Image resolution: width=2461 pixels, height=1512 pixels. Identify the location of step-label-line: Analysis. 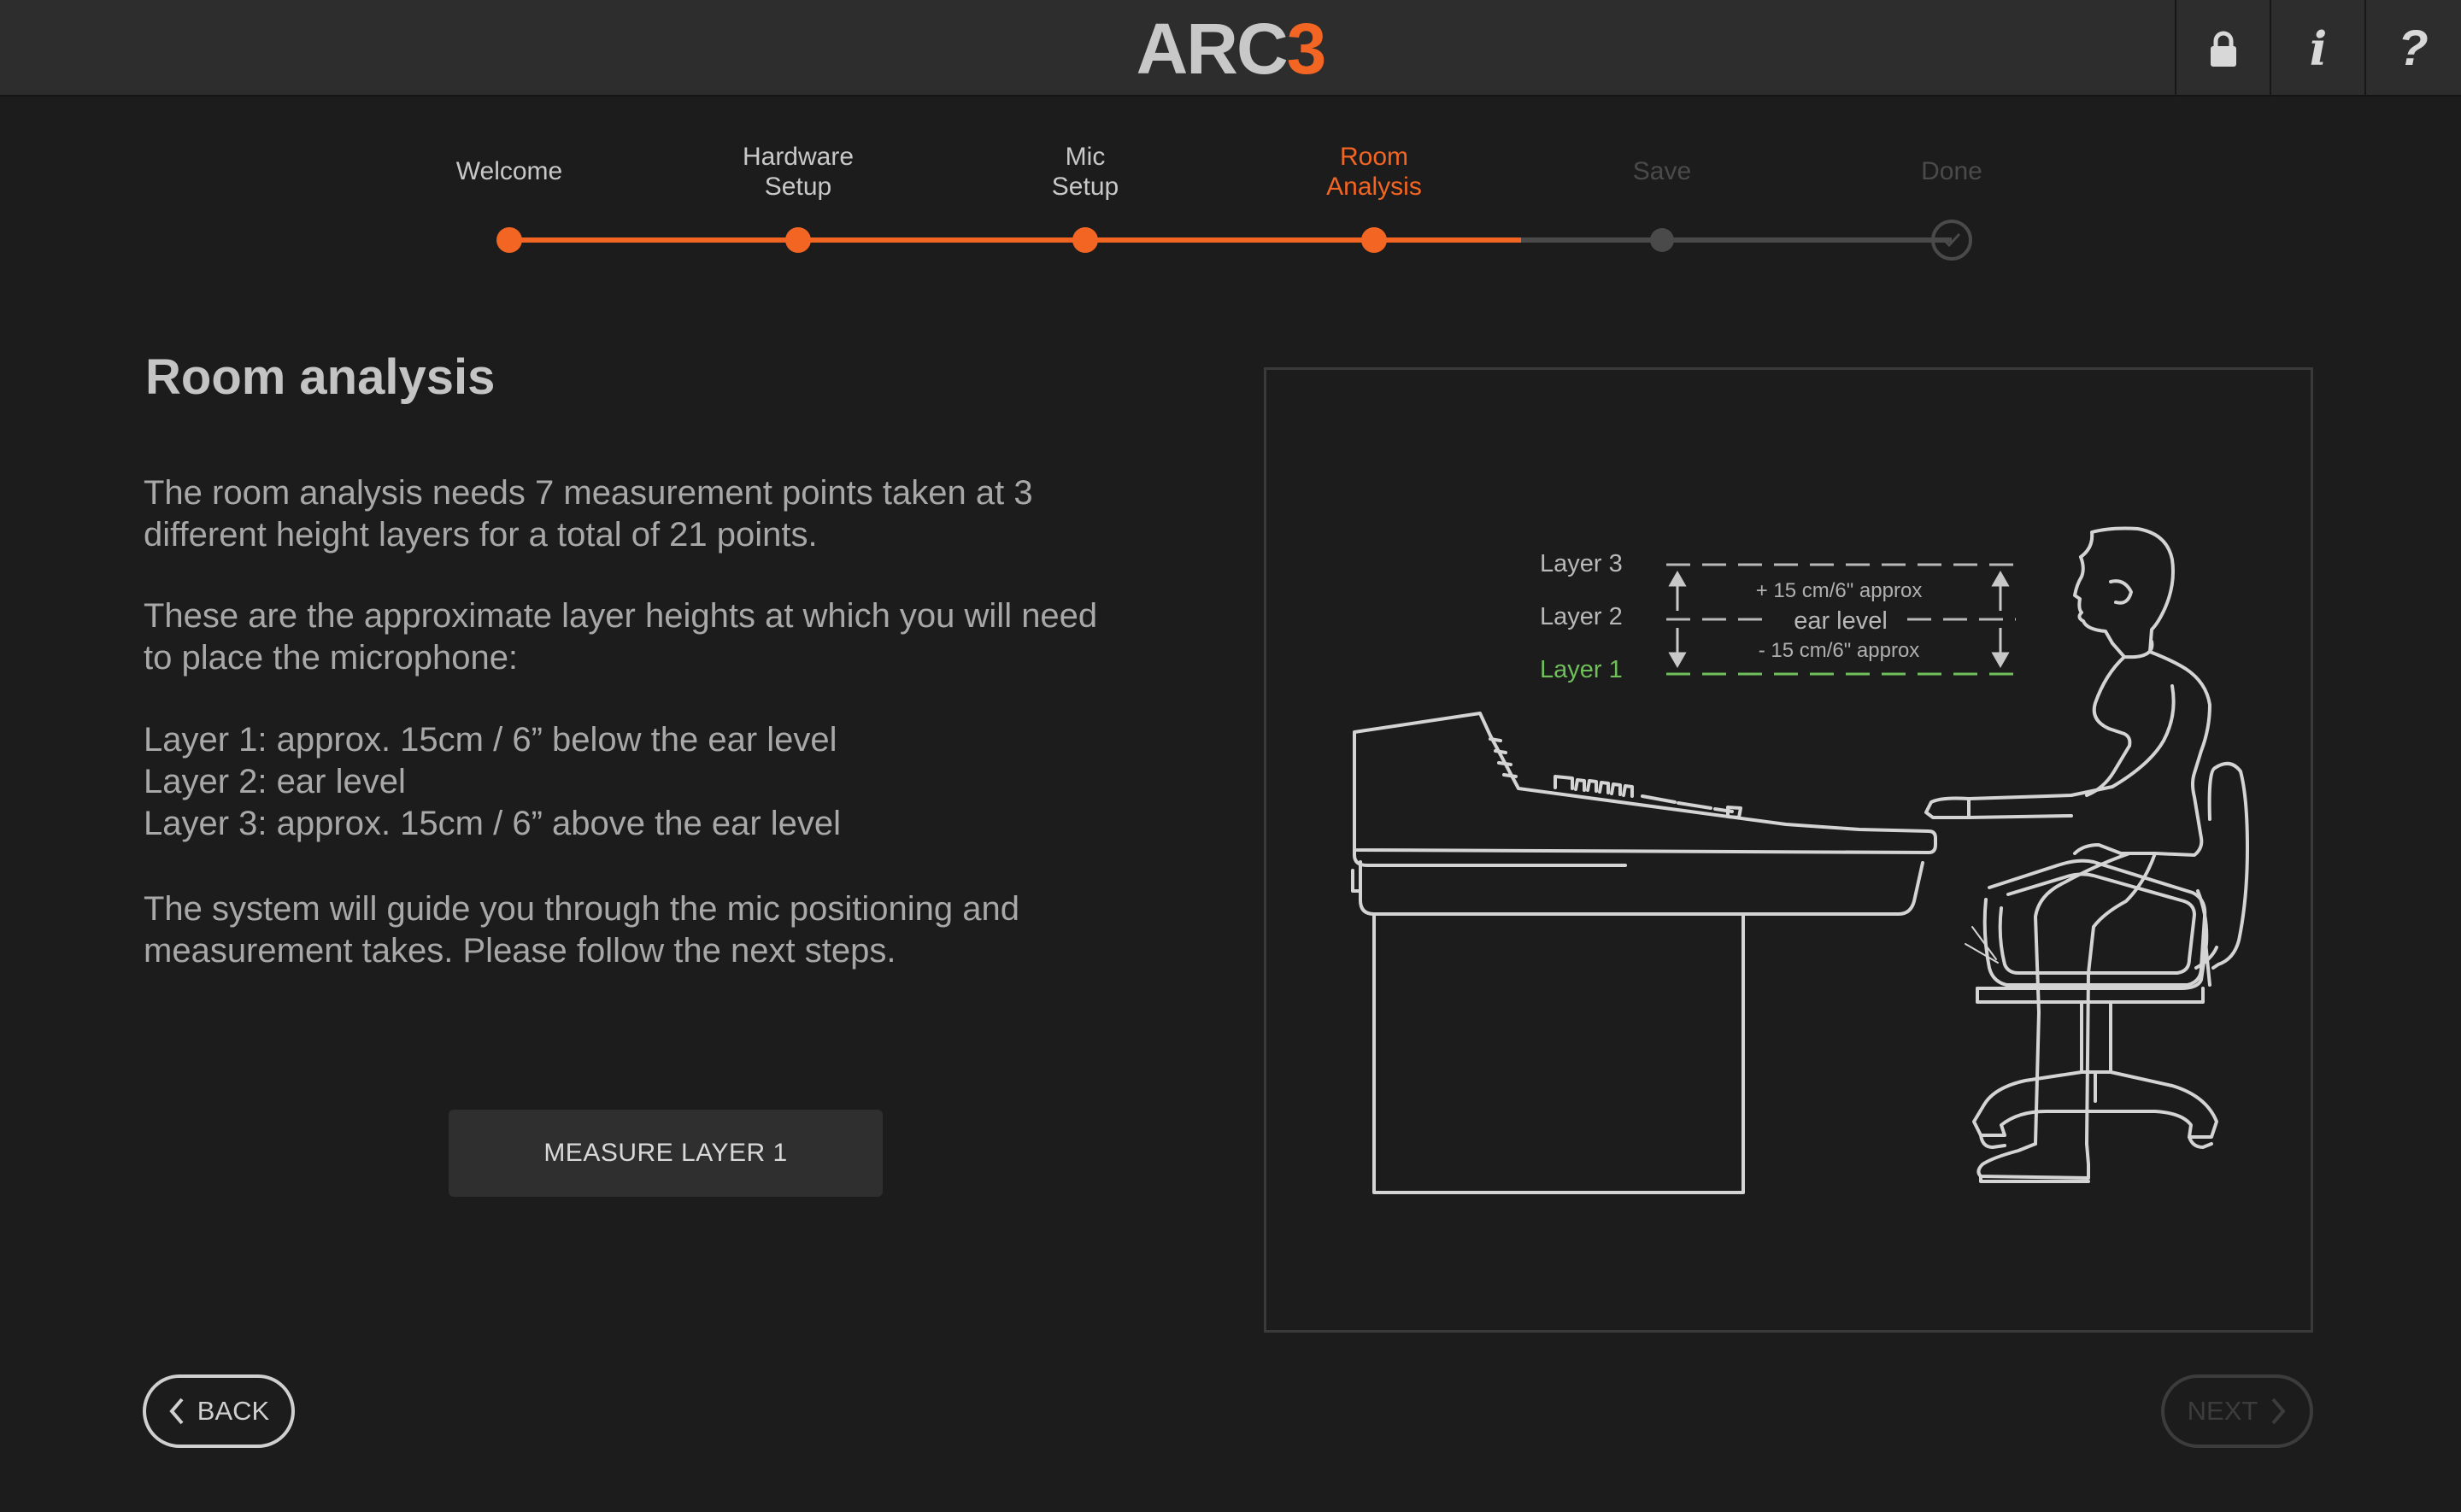
(1374, 187).